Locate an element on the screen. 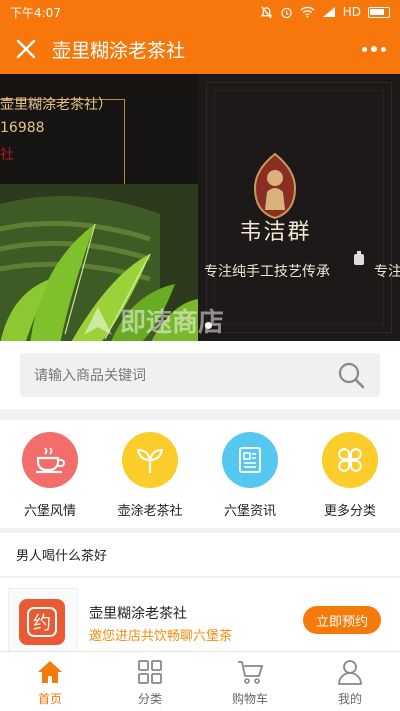 The width and height of the screenshot is (400, 711). category-item-liubao-style: 六堡风情 is located at coordinates (50, 474).